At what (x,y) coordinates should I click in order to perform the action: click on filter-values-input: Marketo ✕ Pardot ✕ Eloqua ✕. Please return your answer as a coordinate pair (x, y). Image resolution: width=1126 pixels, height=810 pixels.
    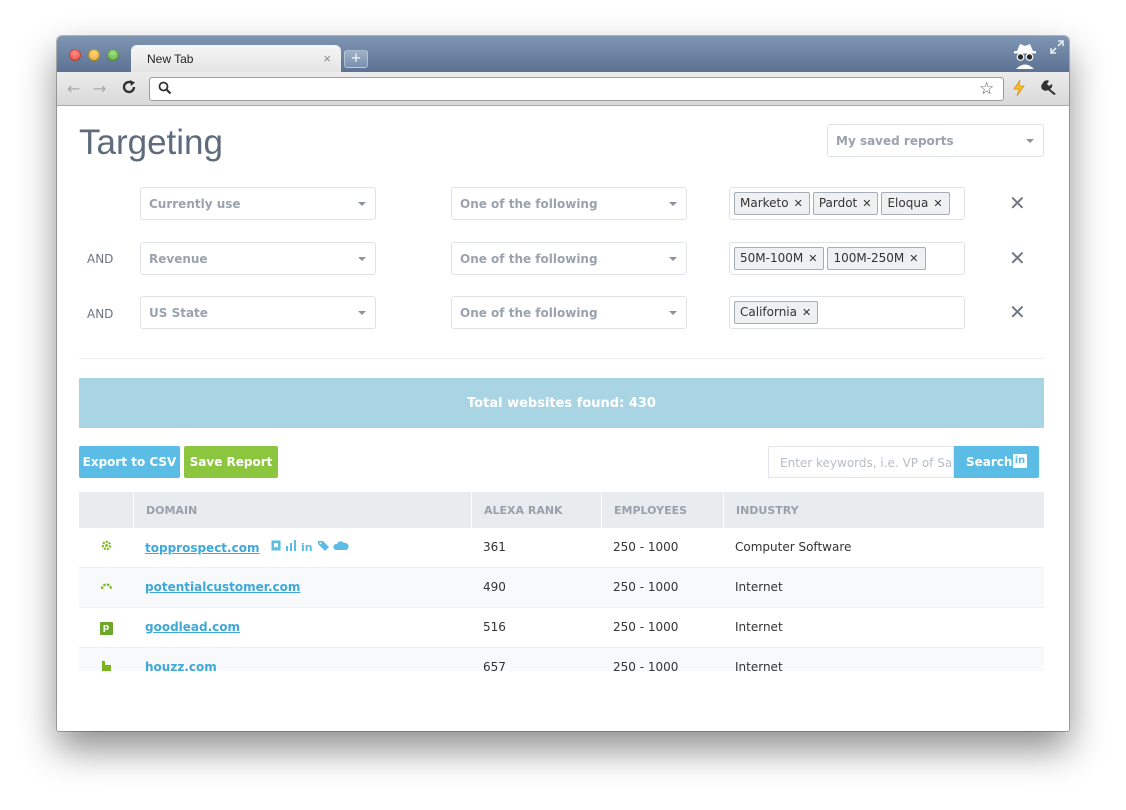
    Looking at the image, I should click on (847, 203).